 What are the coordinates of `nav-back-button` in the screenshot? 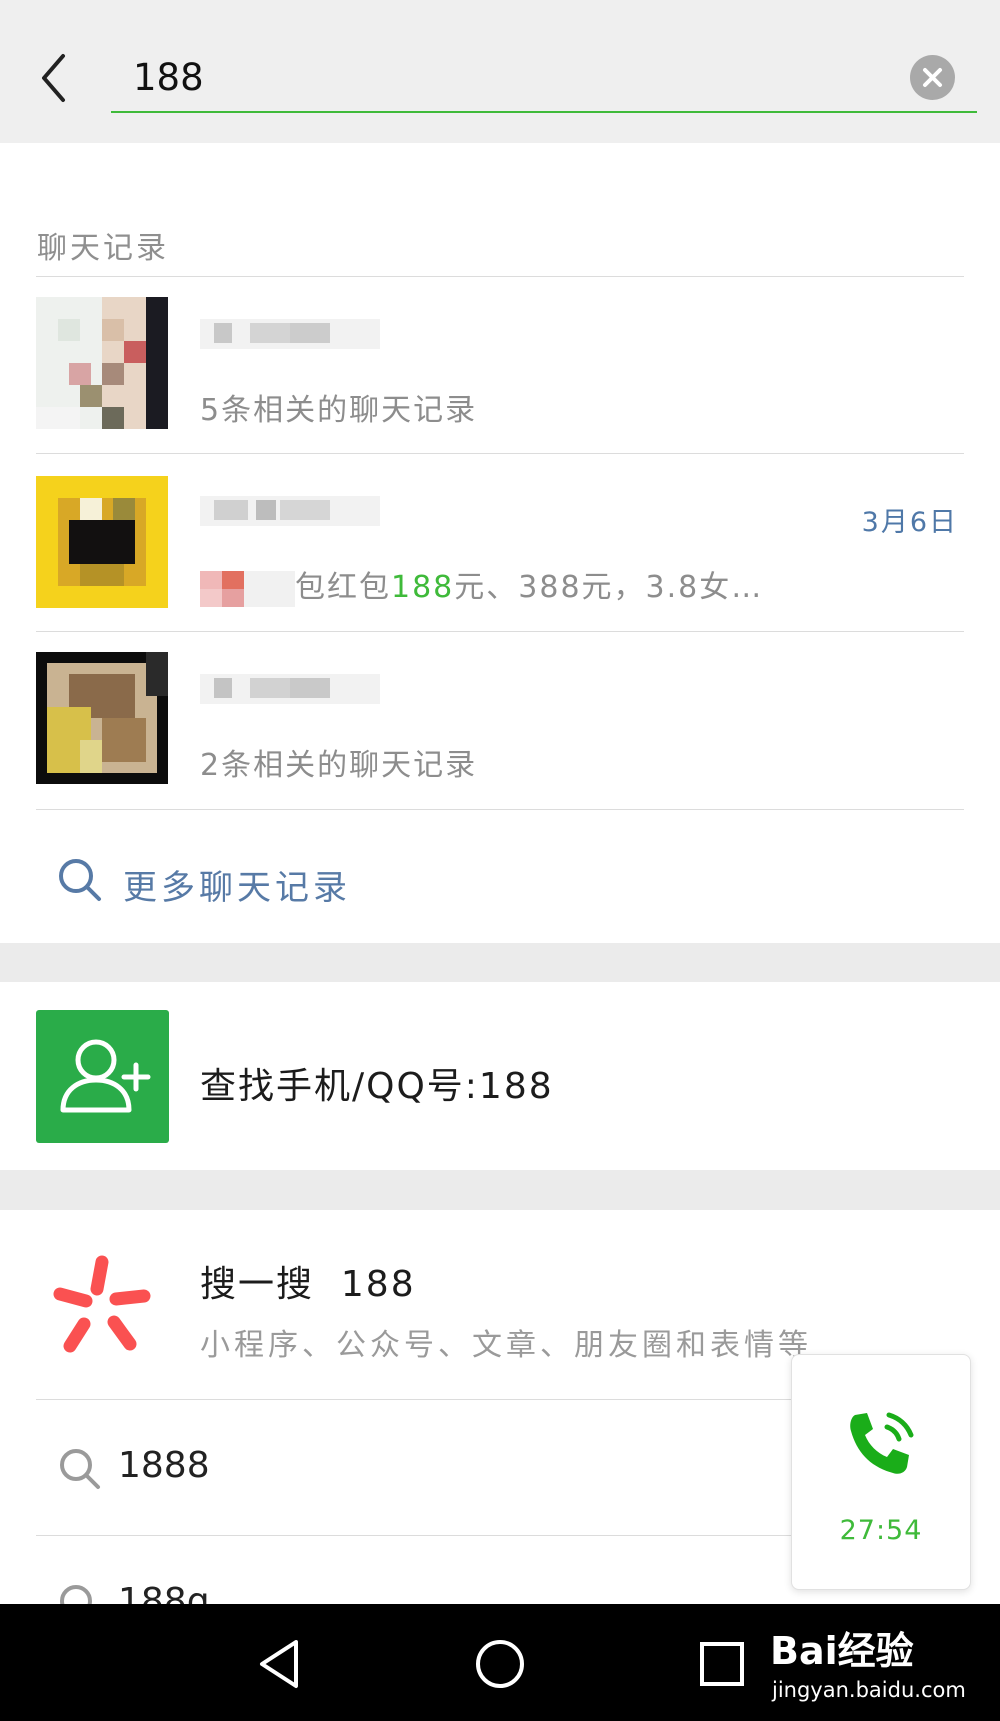 It's located at (280, 1664).